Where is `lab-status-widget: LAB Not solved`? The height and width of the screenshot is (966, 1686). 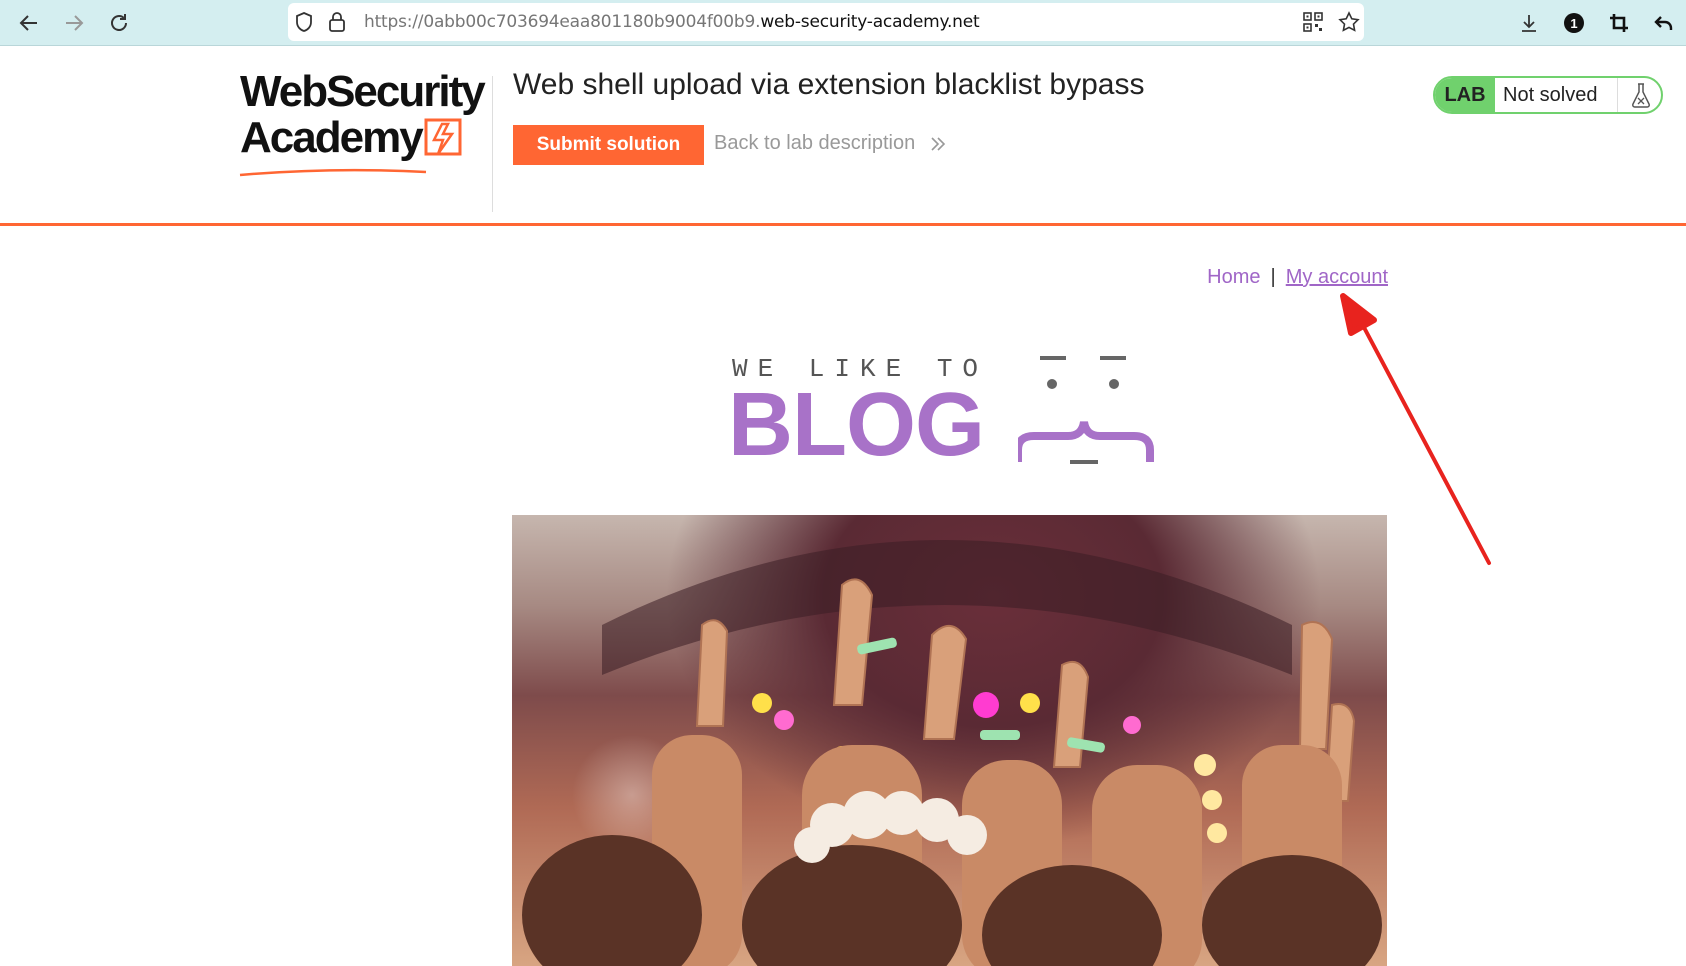
lab-status-widget: LAB Not solved is located at coordinates (1548, 95).